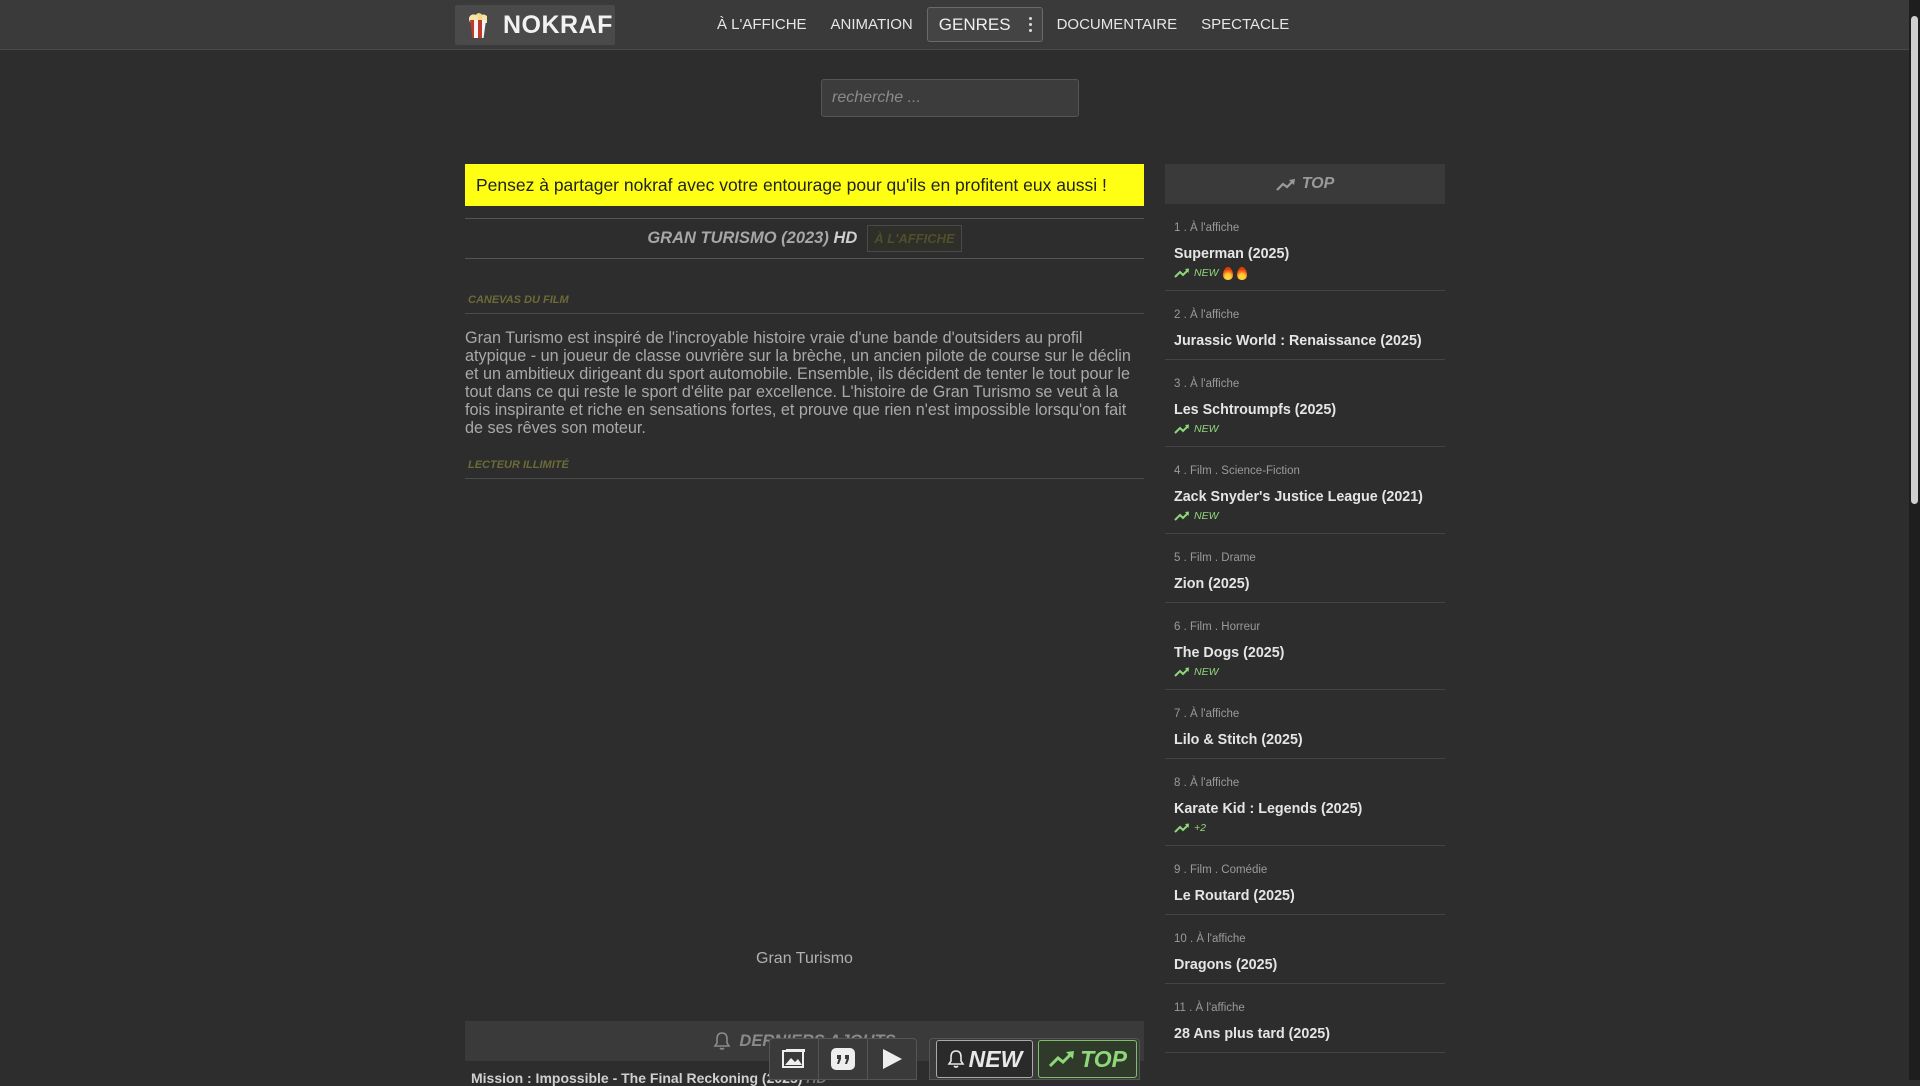  I want to click on top-item-title: Superman (2025), so click(1305, 254).